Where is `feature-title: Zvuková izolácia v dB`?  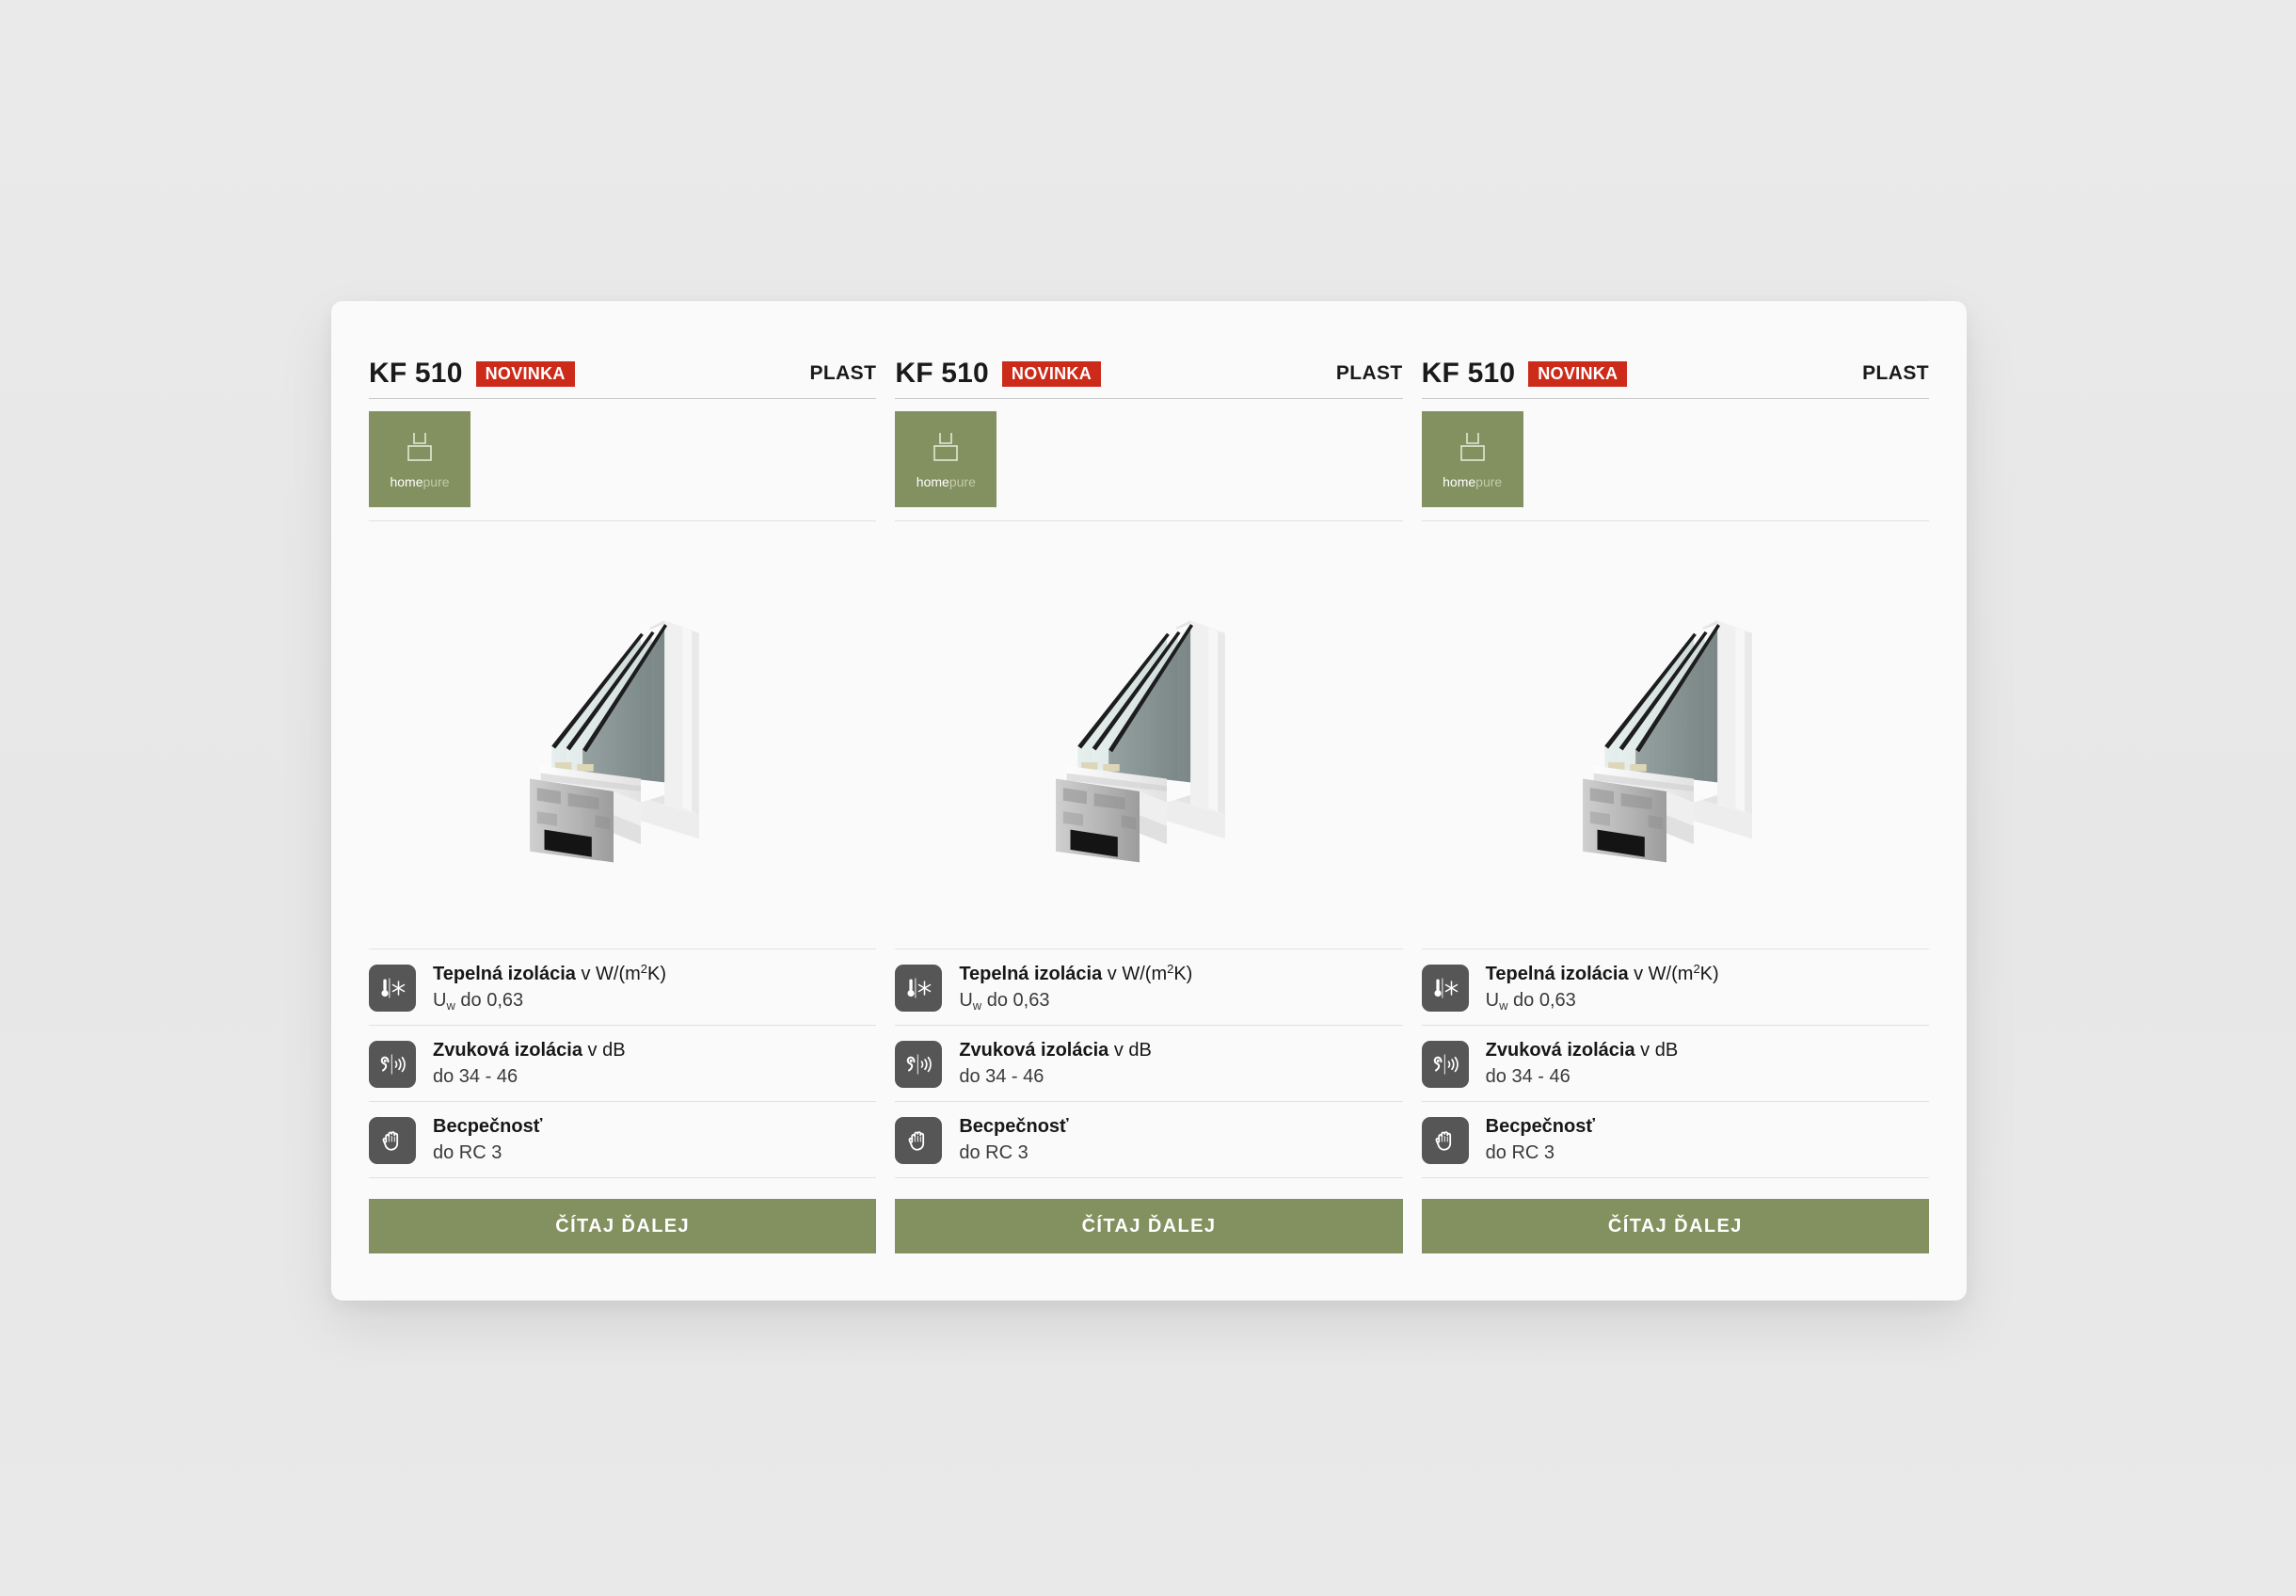
feature-title: Zvuková izolácia v dB is located at coordinates (1055, 1050).